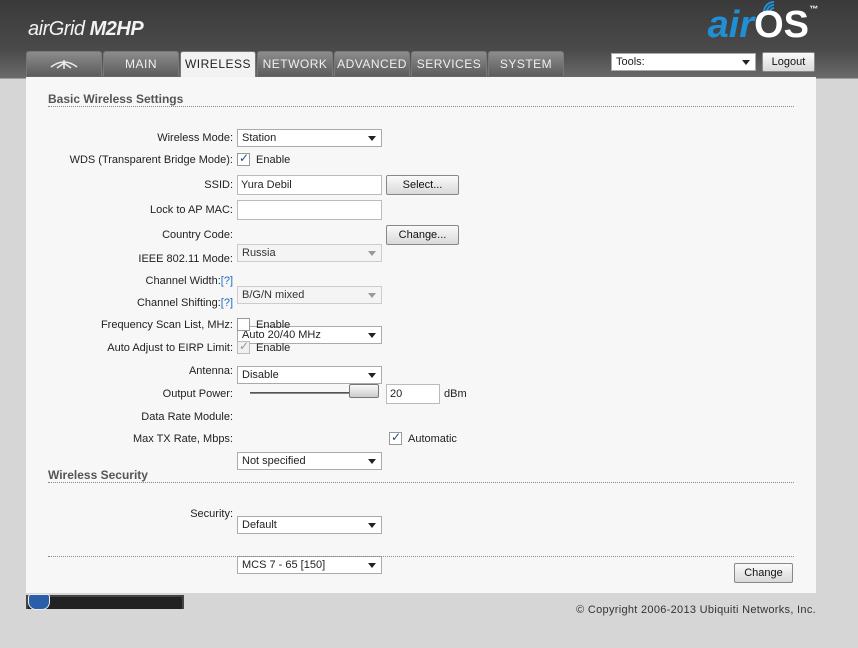 The height and width of the screenshot is (648, 858). I want to click on automatic-label: Automatic, so click(432, 438).